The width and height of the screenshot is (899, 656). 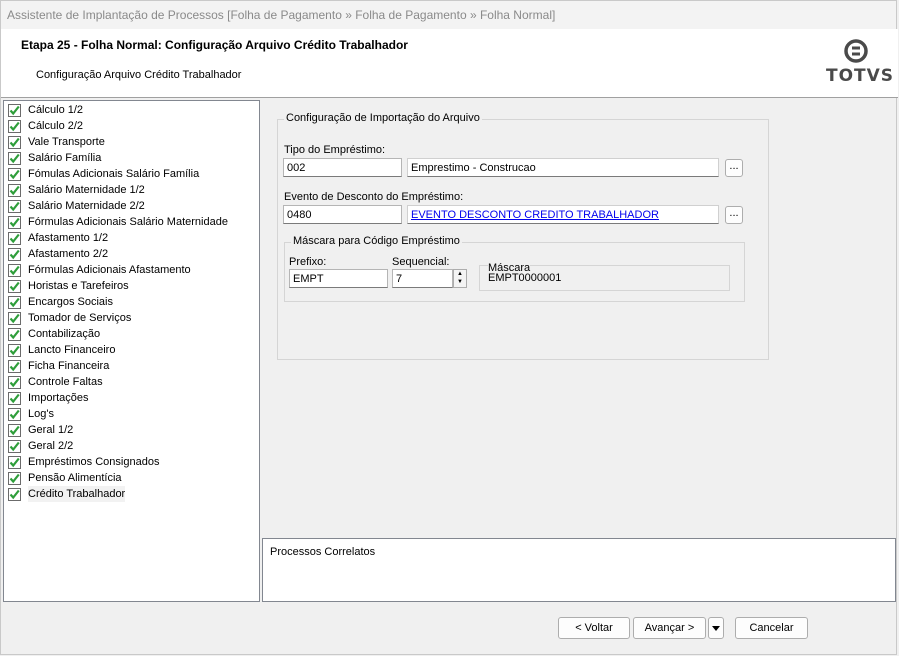 What do you see at coordinates (133, 414) in the screenshot?
I see `step-item: Log's` at bounding box center [133, 414].